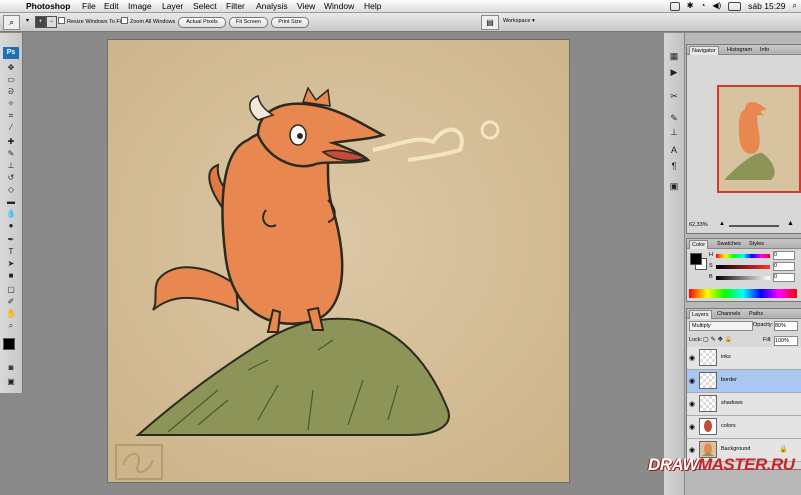  I want to click on history-panel-icon: ▦, so click(674, 56).